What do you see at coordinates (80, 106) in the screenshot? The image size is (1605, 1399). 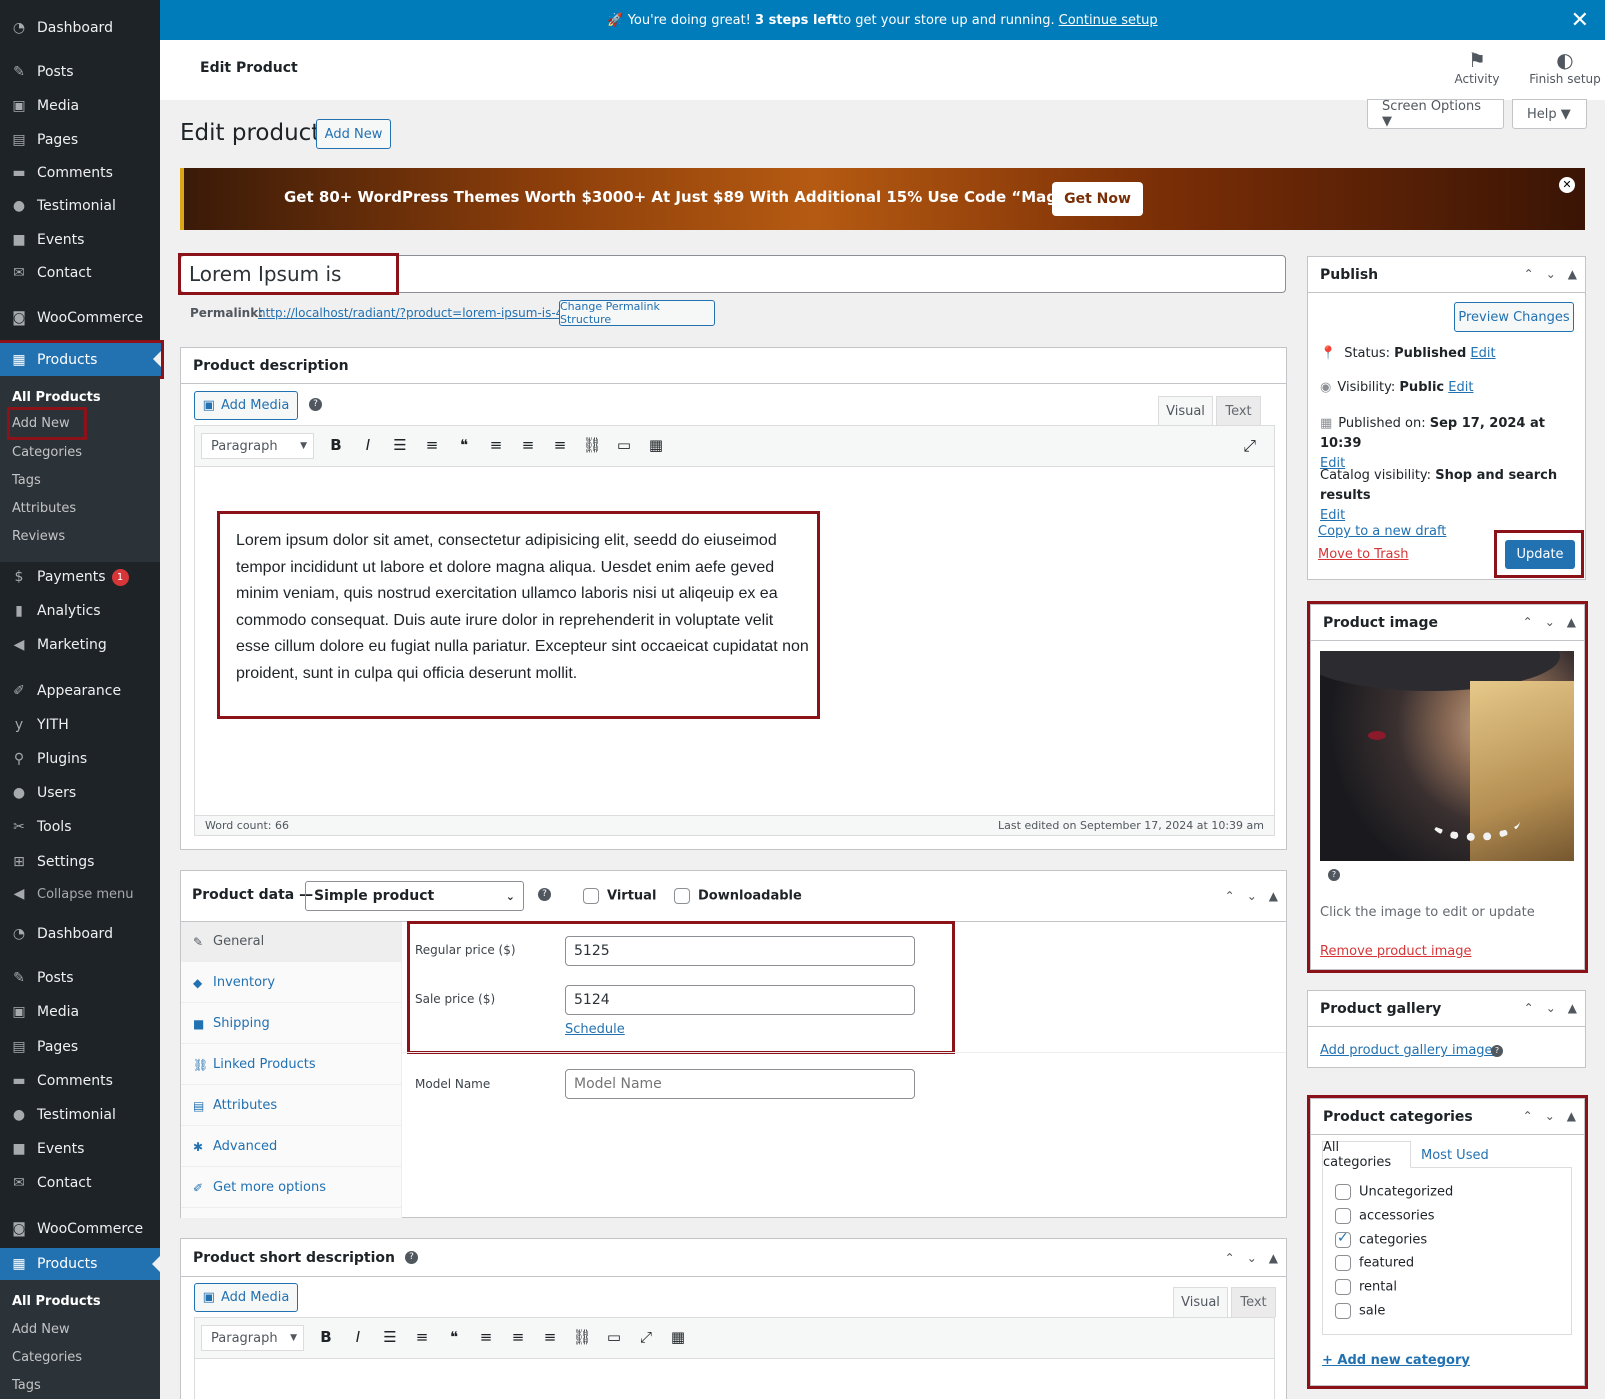 I see `menu-media: ▣ Media` at bounding box center [80, 106].